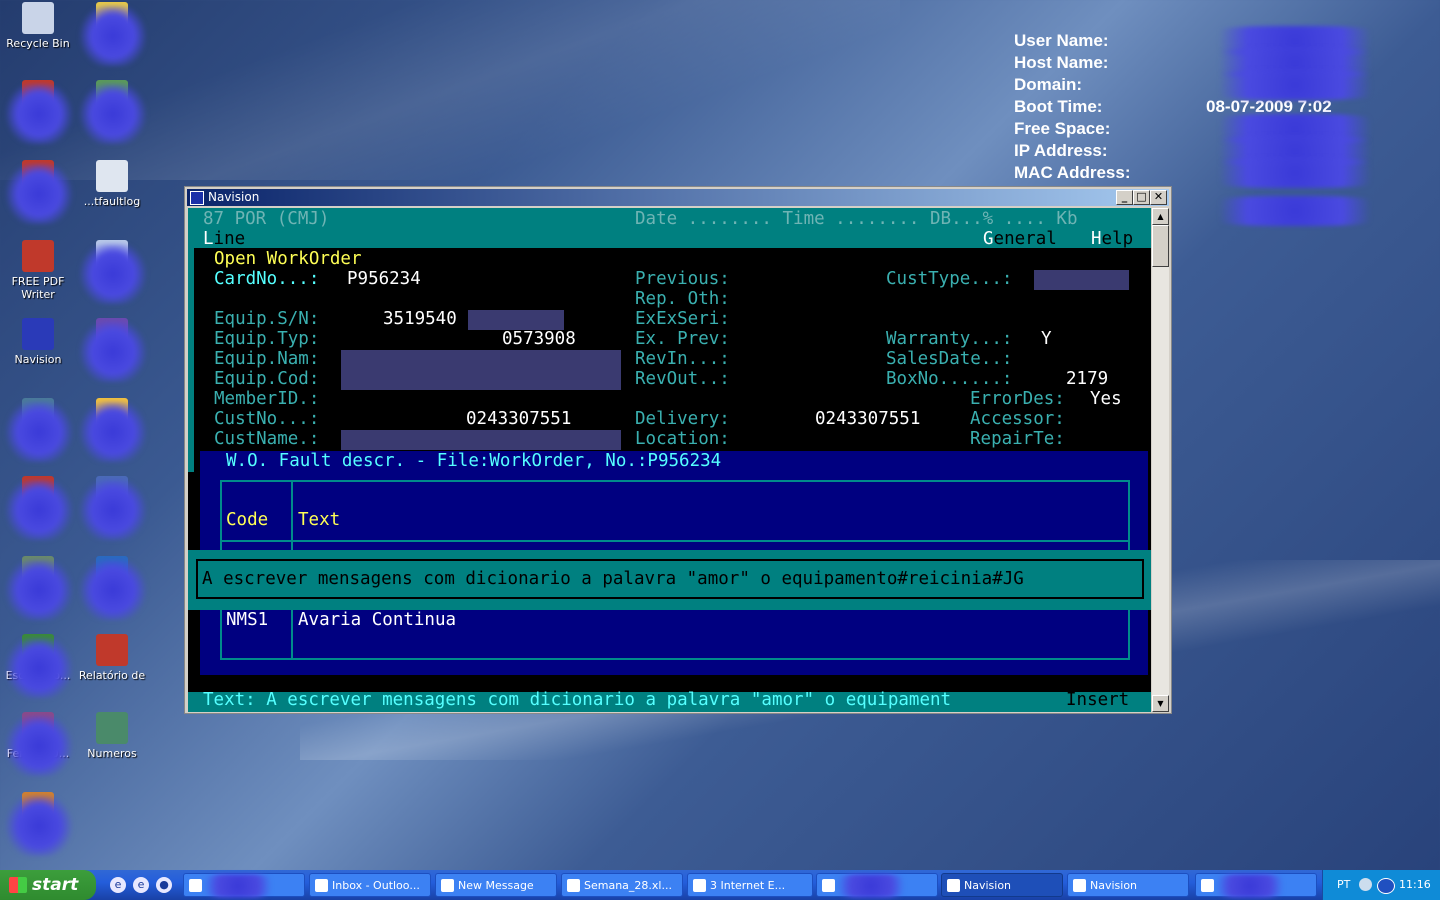 The image size is (1440, 900). What do you see at coordinates (141, 885) in the screenshot?
I see `outlook-quicklaunch-icon: e` at bounding box center [141, 885].